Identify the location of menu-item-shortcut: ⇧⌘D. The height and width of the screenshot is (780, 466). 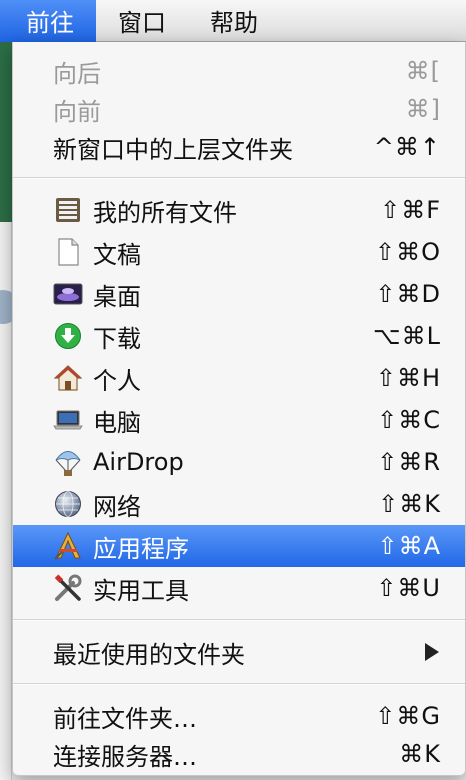
(408, 294).